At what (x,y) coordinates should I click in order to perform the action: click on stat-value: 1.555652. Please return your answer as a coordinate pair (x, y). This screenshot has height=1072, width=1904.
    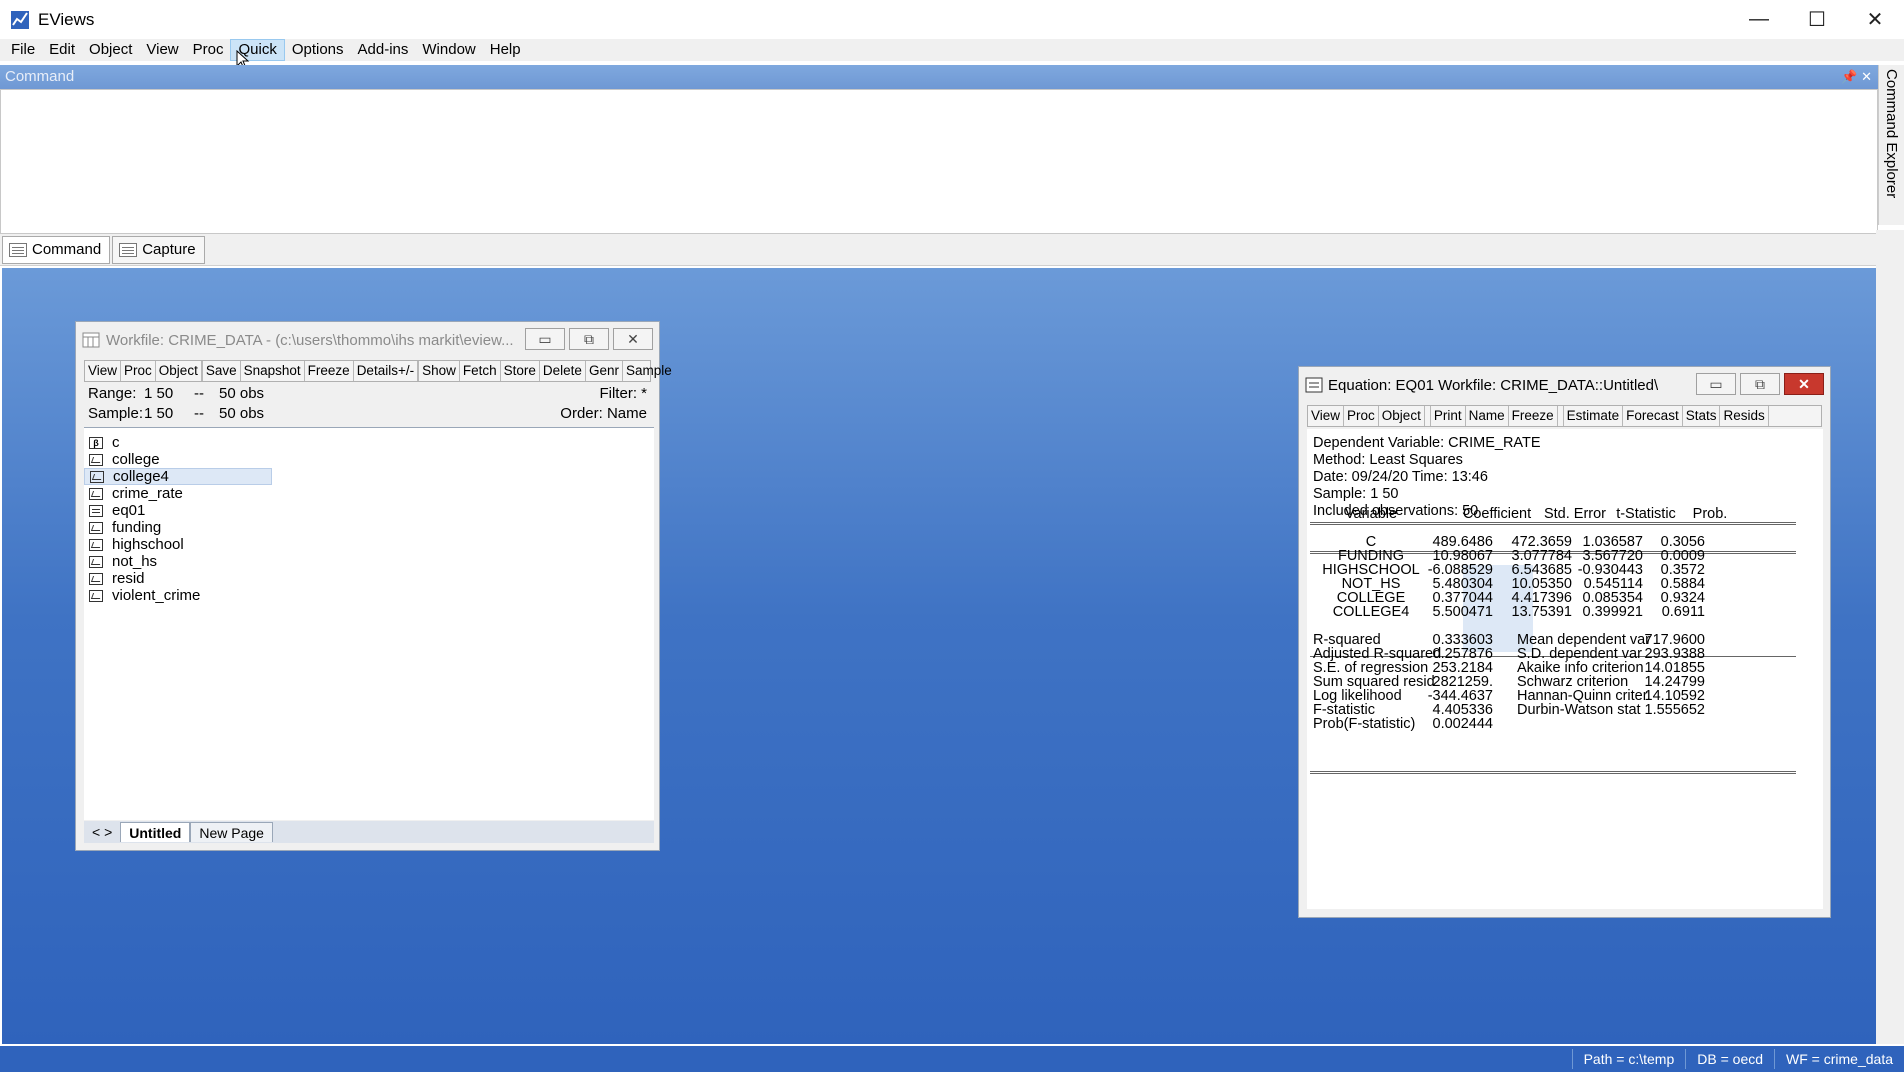
    Looking at the image, I should click on (1674, 710).